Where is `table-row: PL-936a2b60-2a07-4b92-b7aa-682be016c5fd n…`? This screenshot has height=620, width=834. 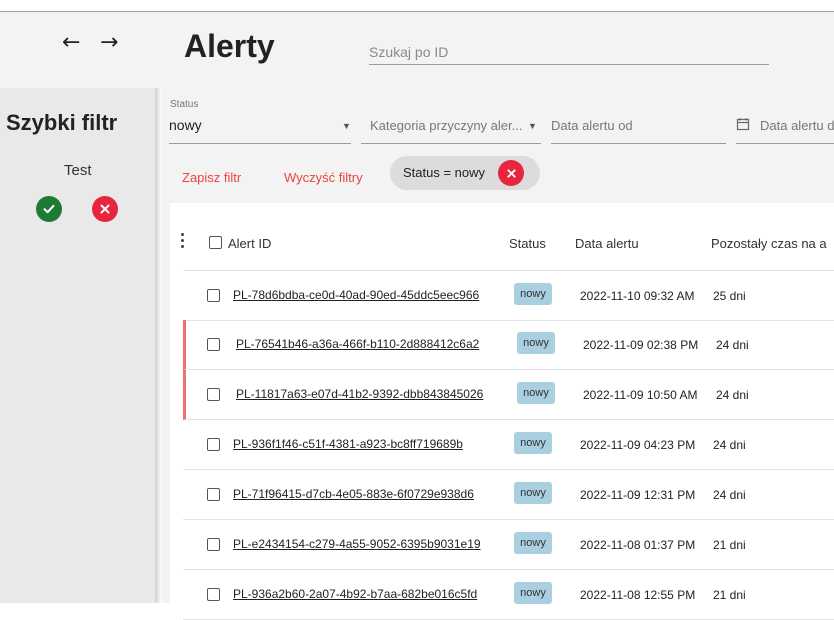 table-row: PL-936a2b60-2a07-4b92-b7aa-682be016c5fd n… is located at coordinates (508, 595).